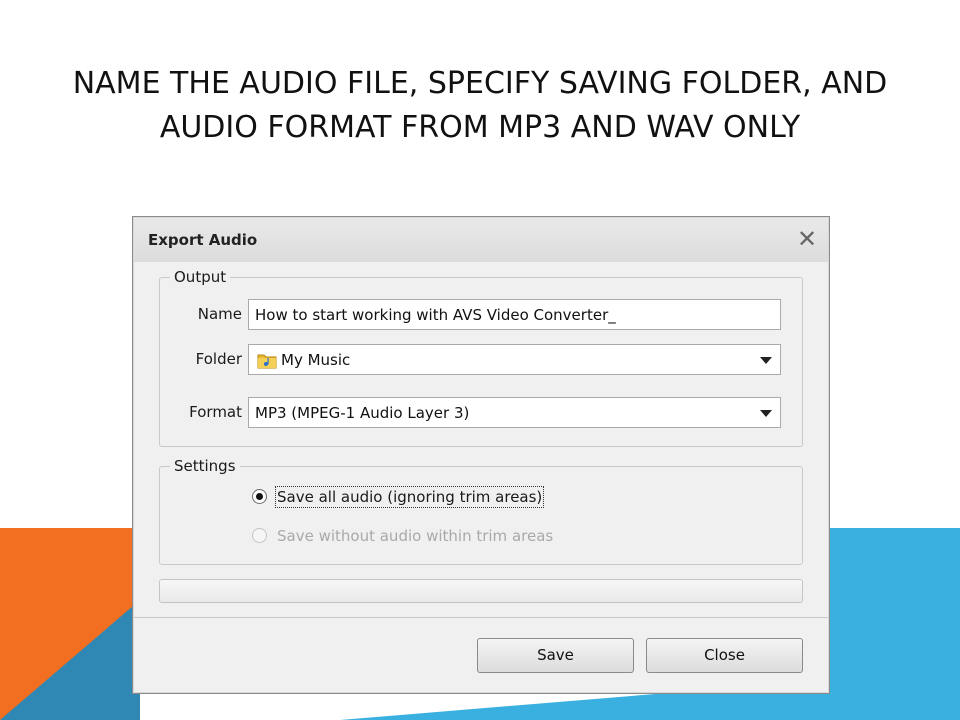 This screenshot has height=720, width=960. I want to click on format-value: MP3 (MPEG-1 Audio Layer 3), so click(362, 413).